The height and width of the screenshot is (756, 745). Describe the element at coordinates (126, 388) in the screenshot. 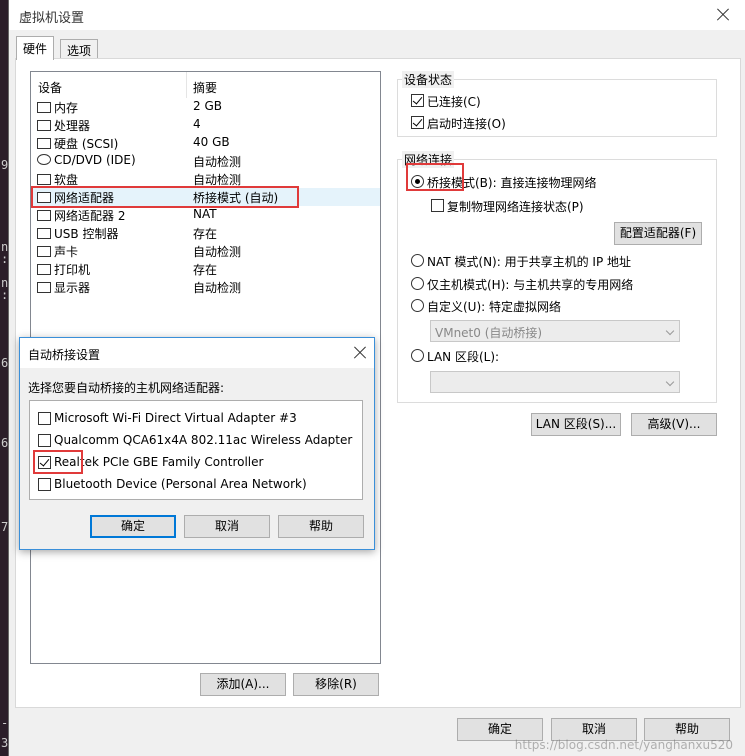

I see `dialog-prompt: 选择您要自动桥接的主机网络适配器:` at that location.